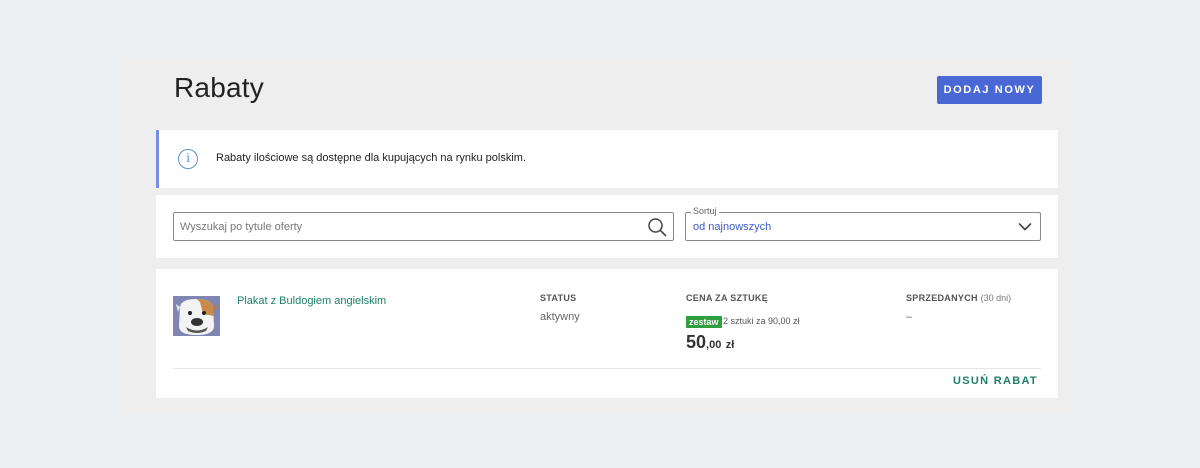 This screenshot has width=1200, height=468. I want to click on filter-bar: Sortuj od najnowszych, so click(607, 226).